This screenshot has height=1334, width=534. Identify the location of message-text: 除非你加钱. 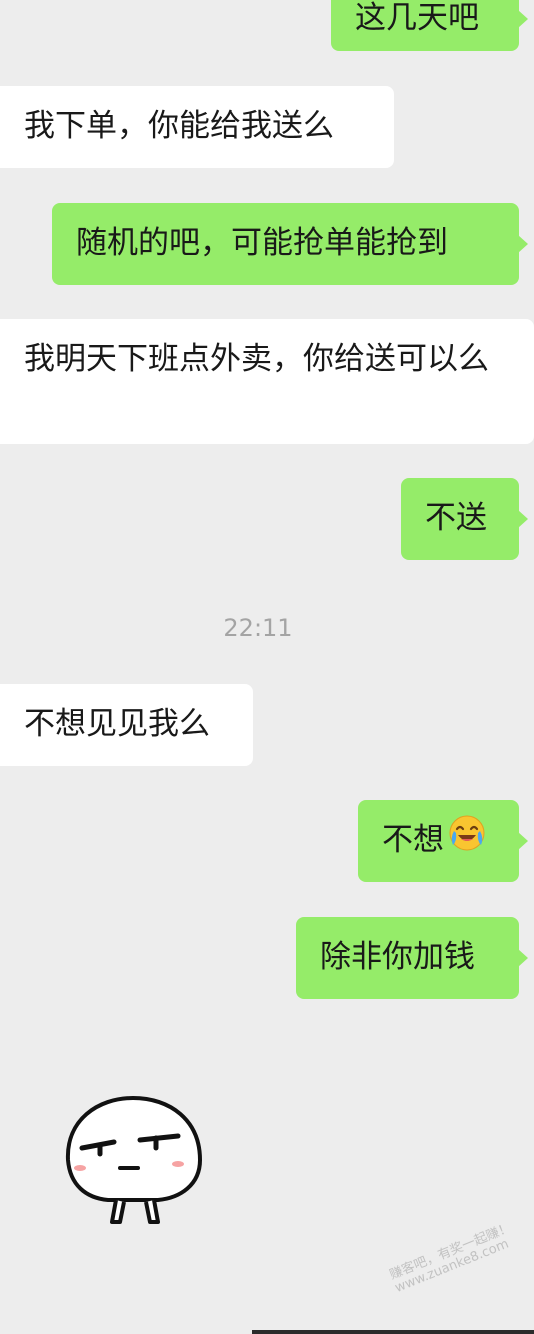
(397, 957).